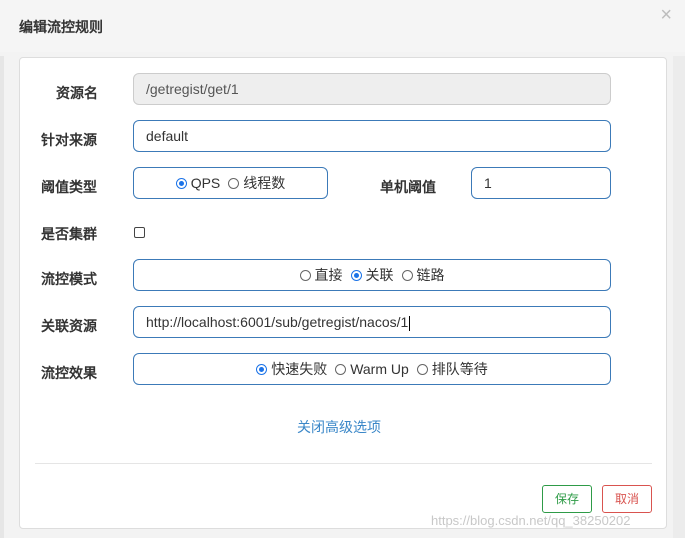  I want to click on limit-app-input: default, so click(372, 136).